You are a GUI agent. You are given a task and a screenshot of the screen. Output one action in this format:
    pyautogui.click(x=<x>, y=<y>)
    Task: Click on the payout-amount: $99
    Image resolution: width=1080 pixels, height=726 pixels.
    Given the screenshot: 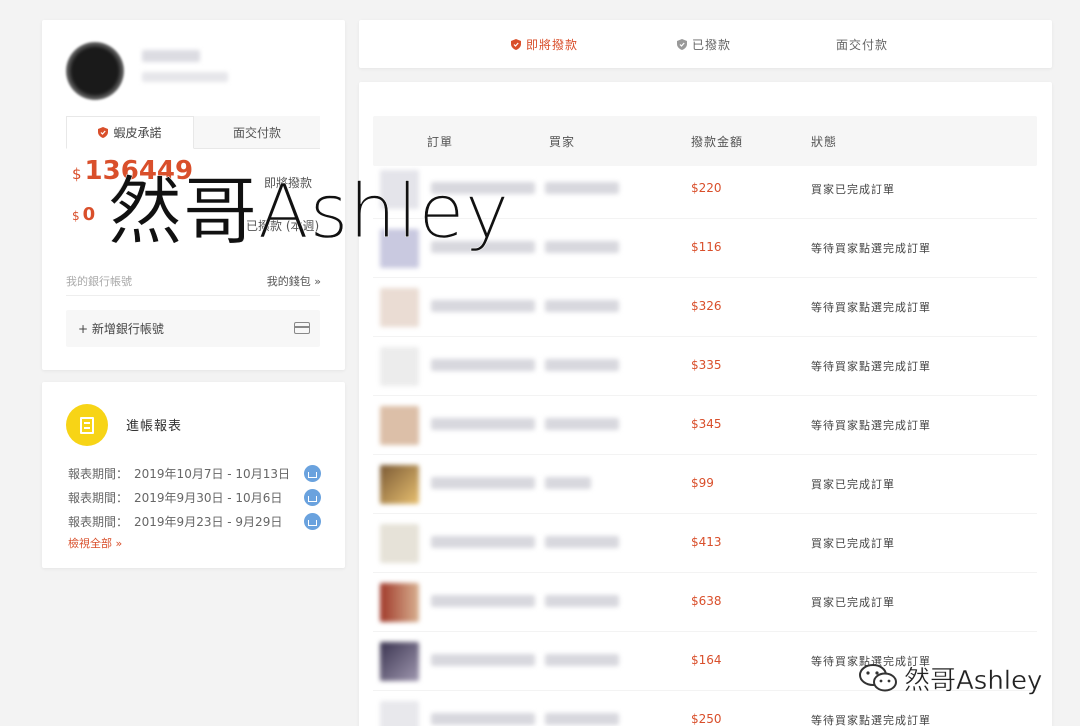 What is the action you would take?
    pyautogui.click(x=702, y=483)
    